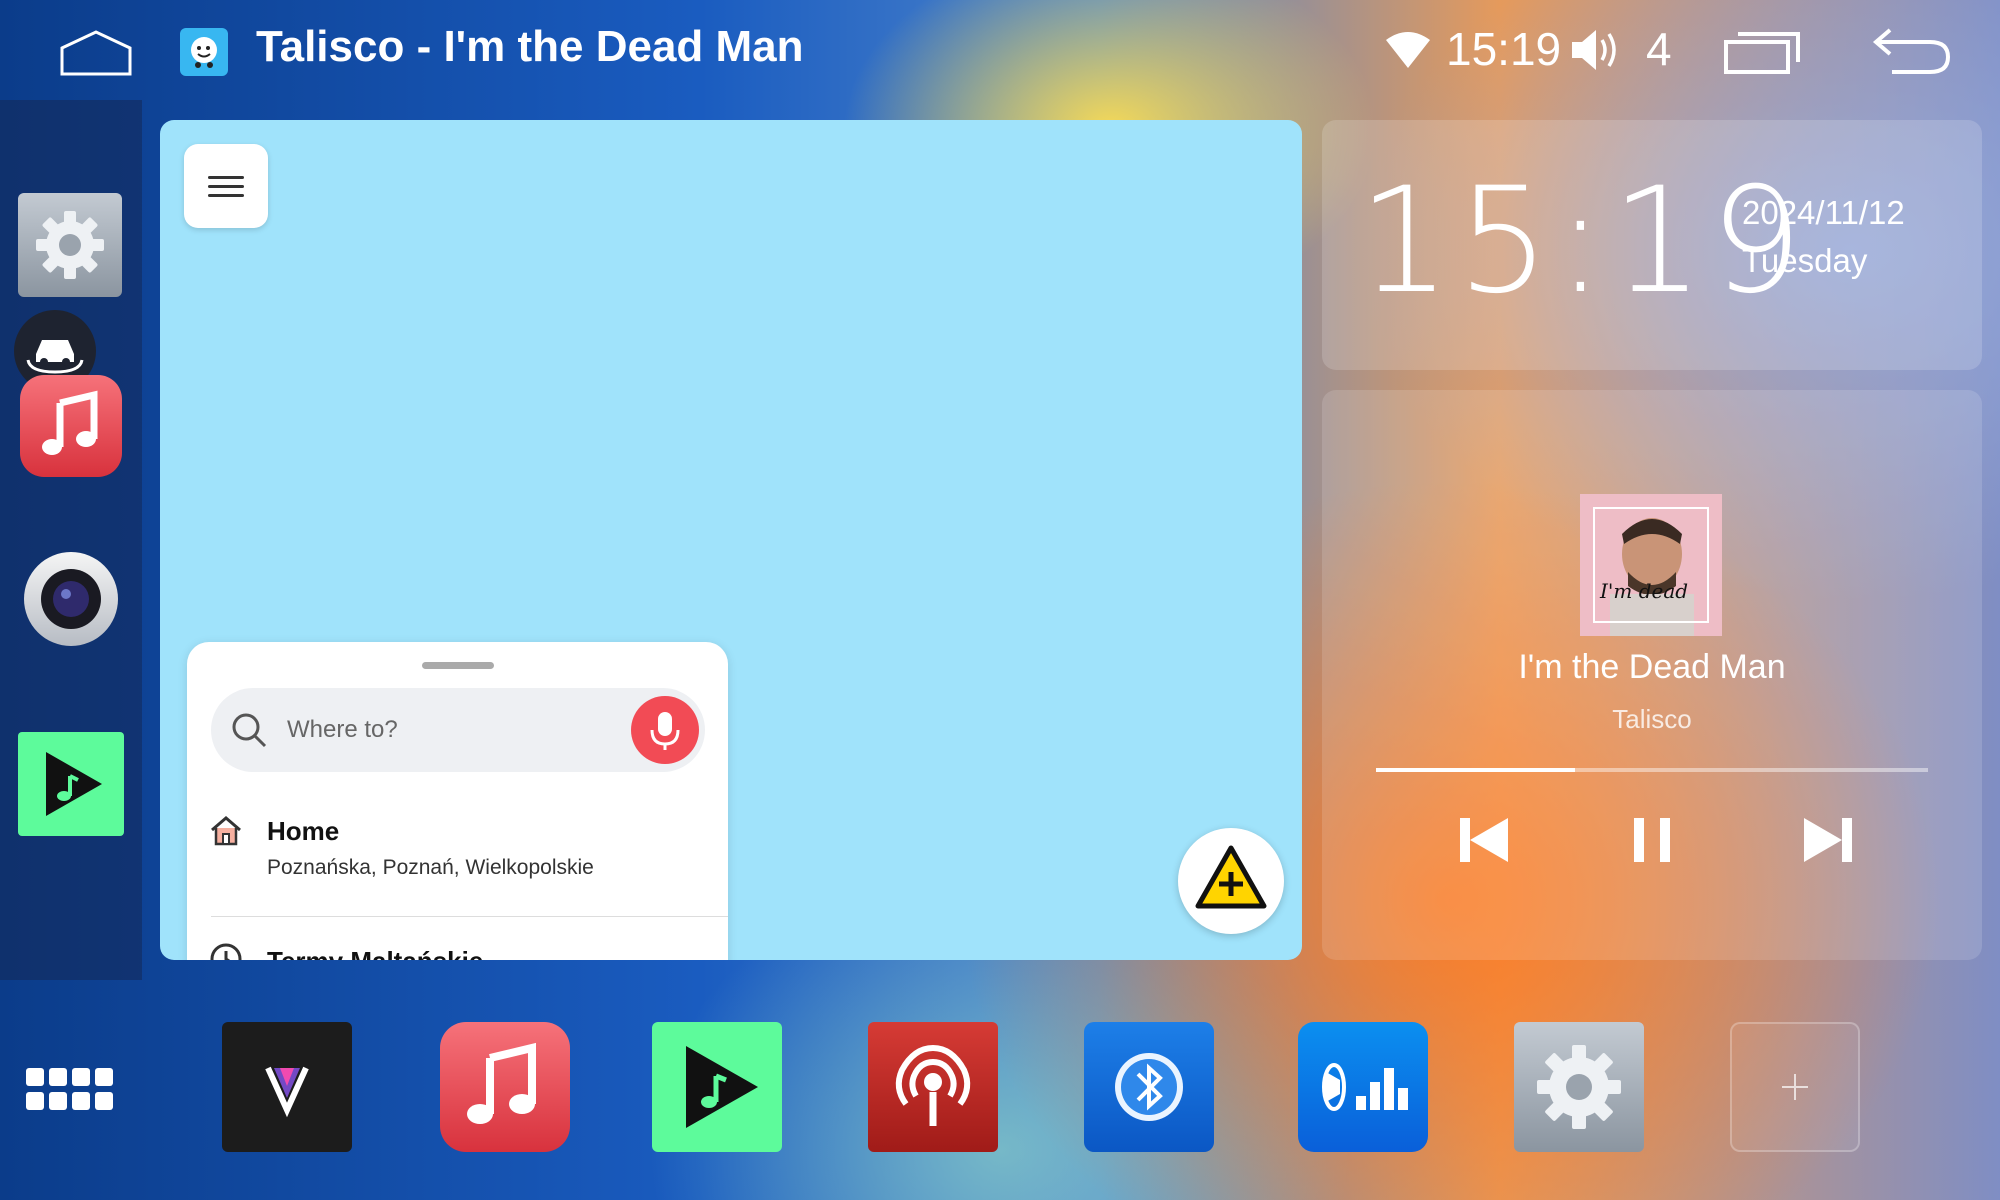 The width and height of the screenshot is (2000, 1200). I want to click on recent-destination: Termy Maltańskie, so click(459, 951).